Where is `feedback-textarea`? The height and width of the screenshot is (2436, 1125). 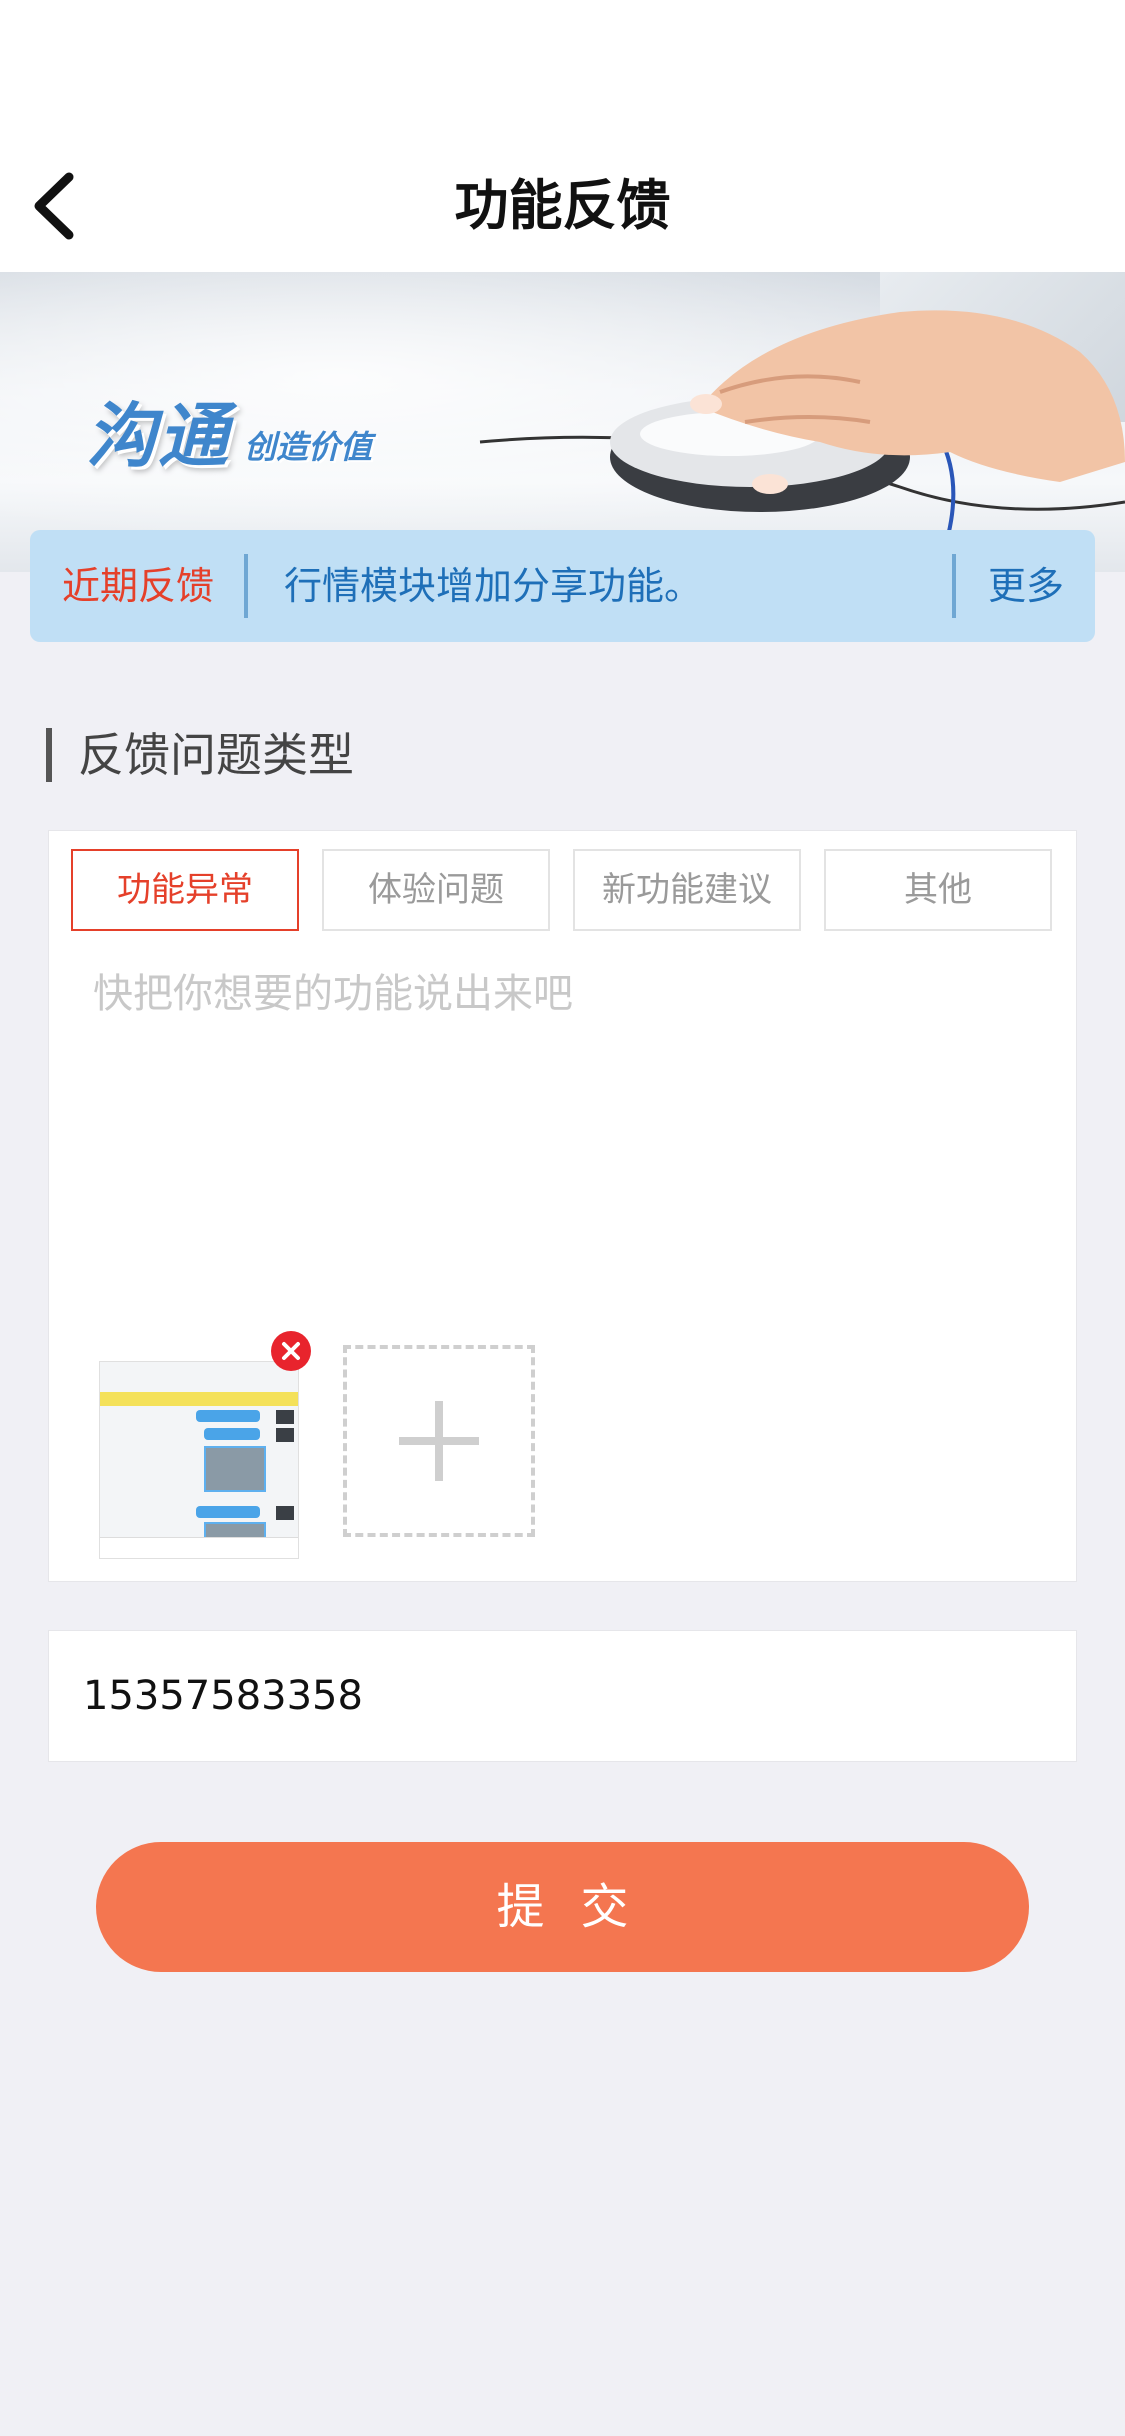
feedback-textarea is located at coordinates (573, 1051).